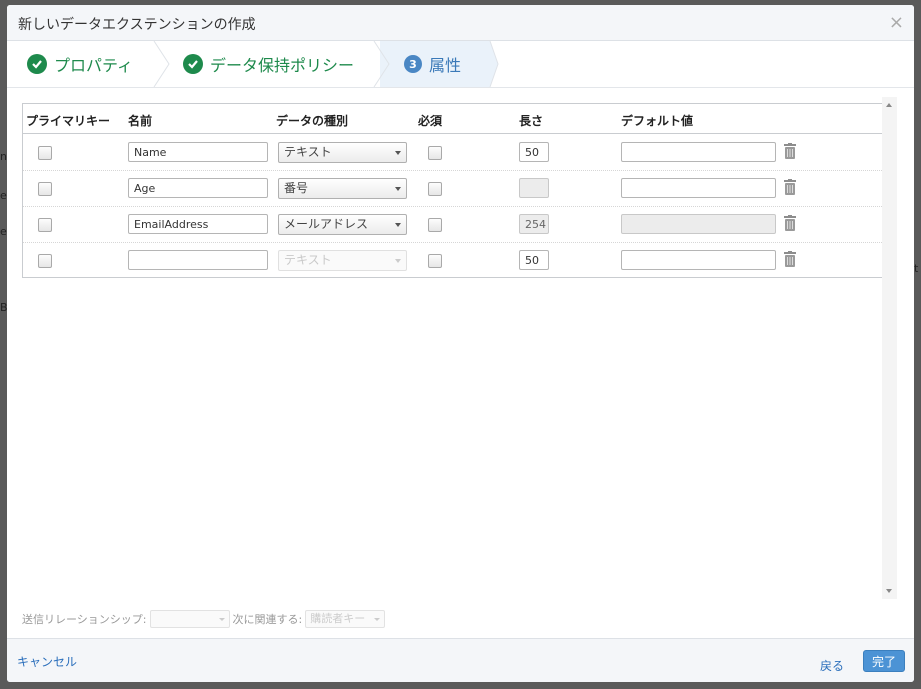 The image size is (921, 689). Describe the element at coordinates (916, 268) in the screenshot. I see `background-text: t` at that location.